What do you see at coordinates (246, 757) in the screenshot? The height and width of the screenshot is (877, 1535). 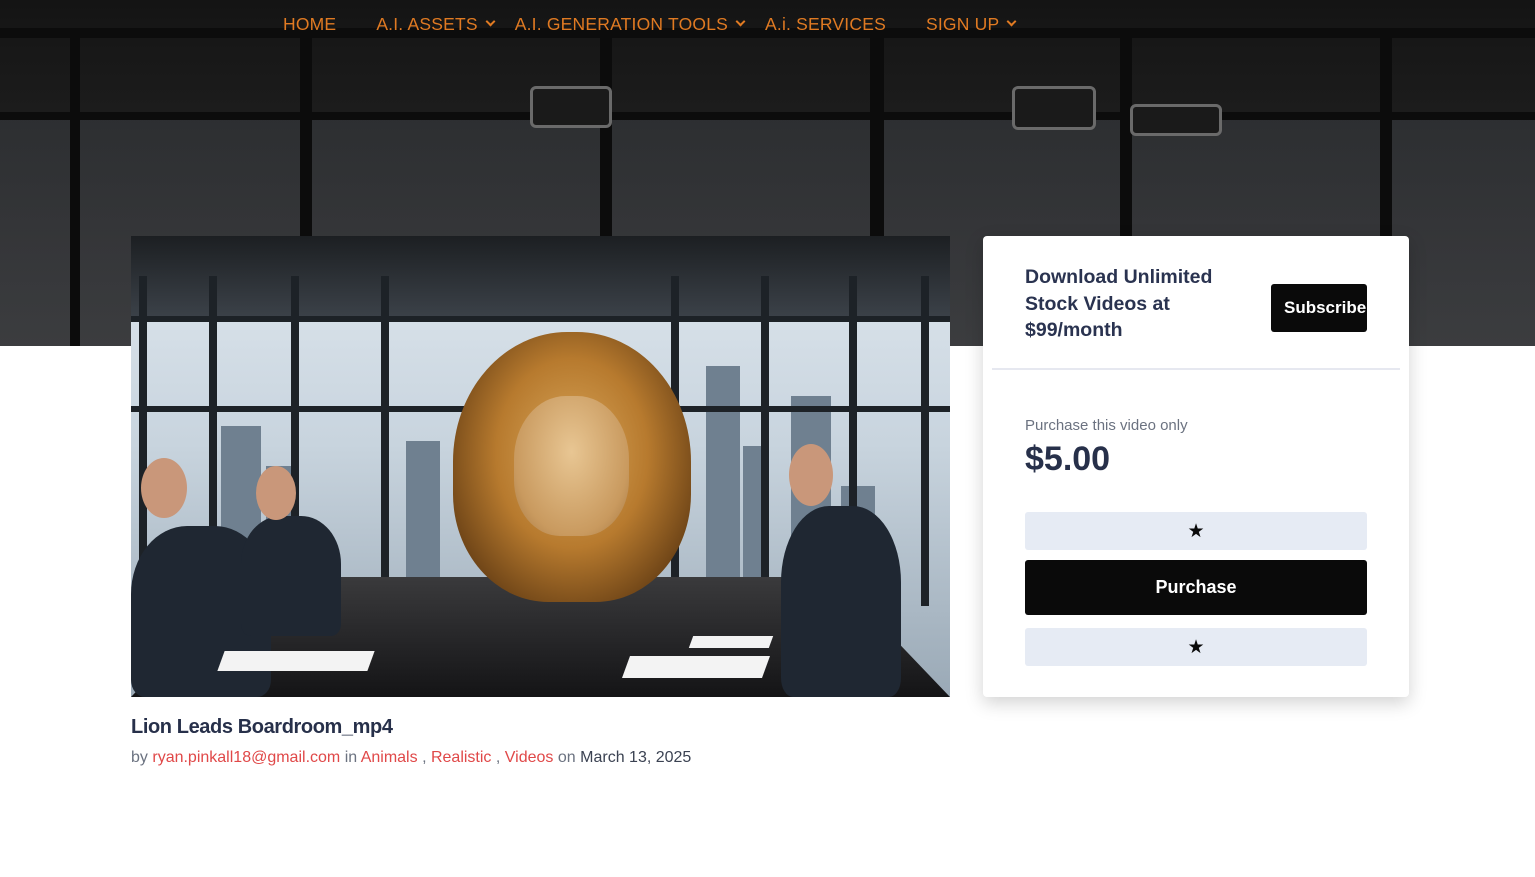 I see `author-link: ryan.pinkall18@gmail.com` at bounding box center [246, 757].